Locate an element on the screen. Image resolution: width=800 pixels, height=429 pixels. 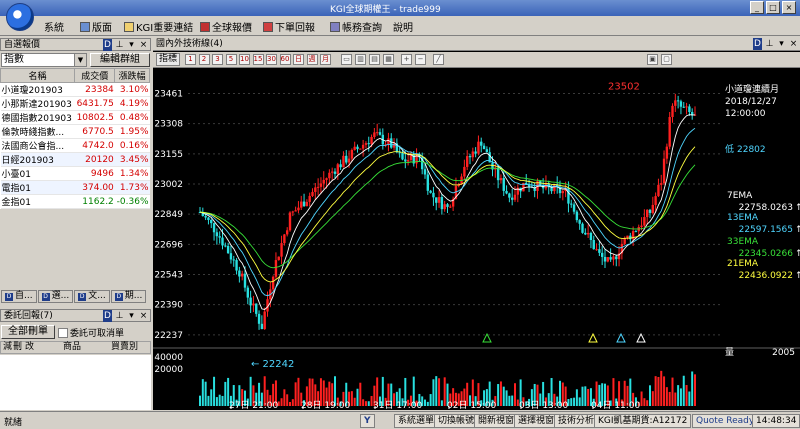
period-button: 週 is located at coordinates (312, 59).